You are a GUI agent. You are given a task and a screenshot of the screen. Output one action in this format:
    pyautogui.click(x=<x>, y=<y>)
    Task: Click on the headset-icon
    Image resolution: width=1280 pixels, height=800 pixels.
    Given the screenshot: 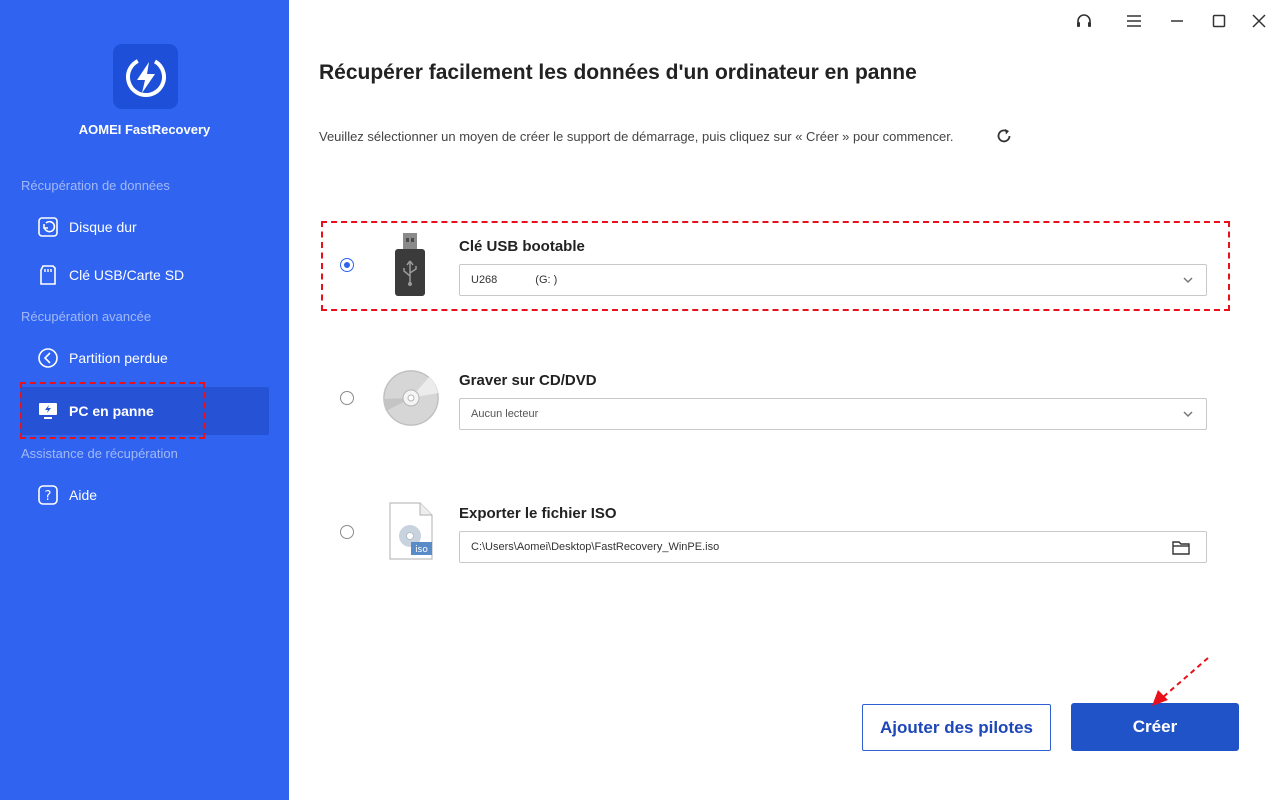 What is the action you would take?
    pyautogui.click(x=1084, y=20)
    